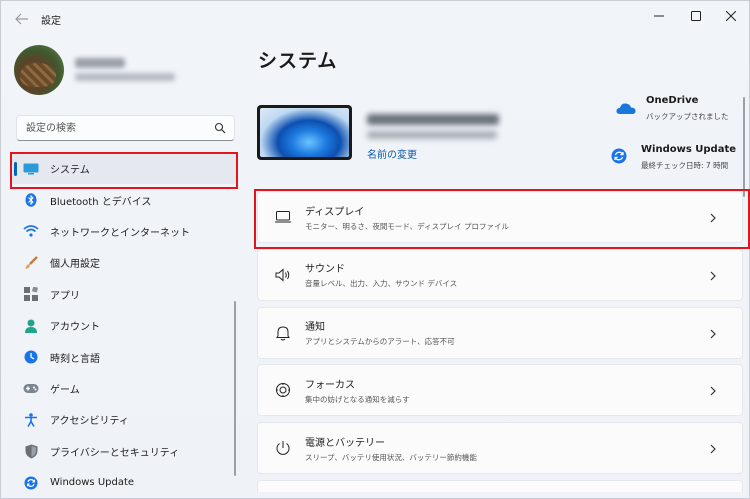 The image size is (750, 499). Describe the element at coordinates (315, 328) in the screenshot. I see `setting-title: 通知` at that location.